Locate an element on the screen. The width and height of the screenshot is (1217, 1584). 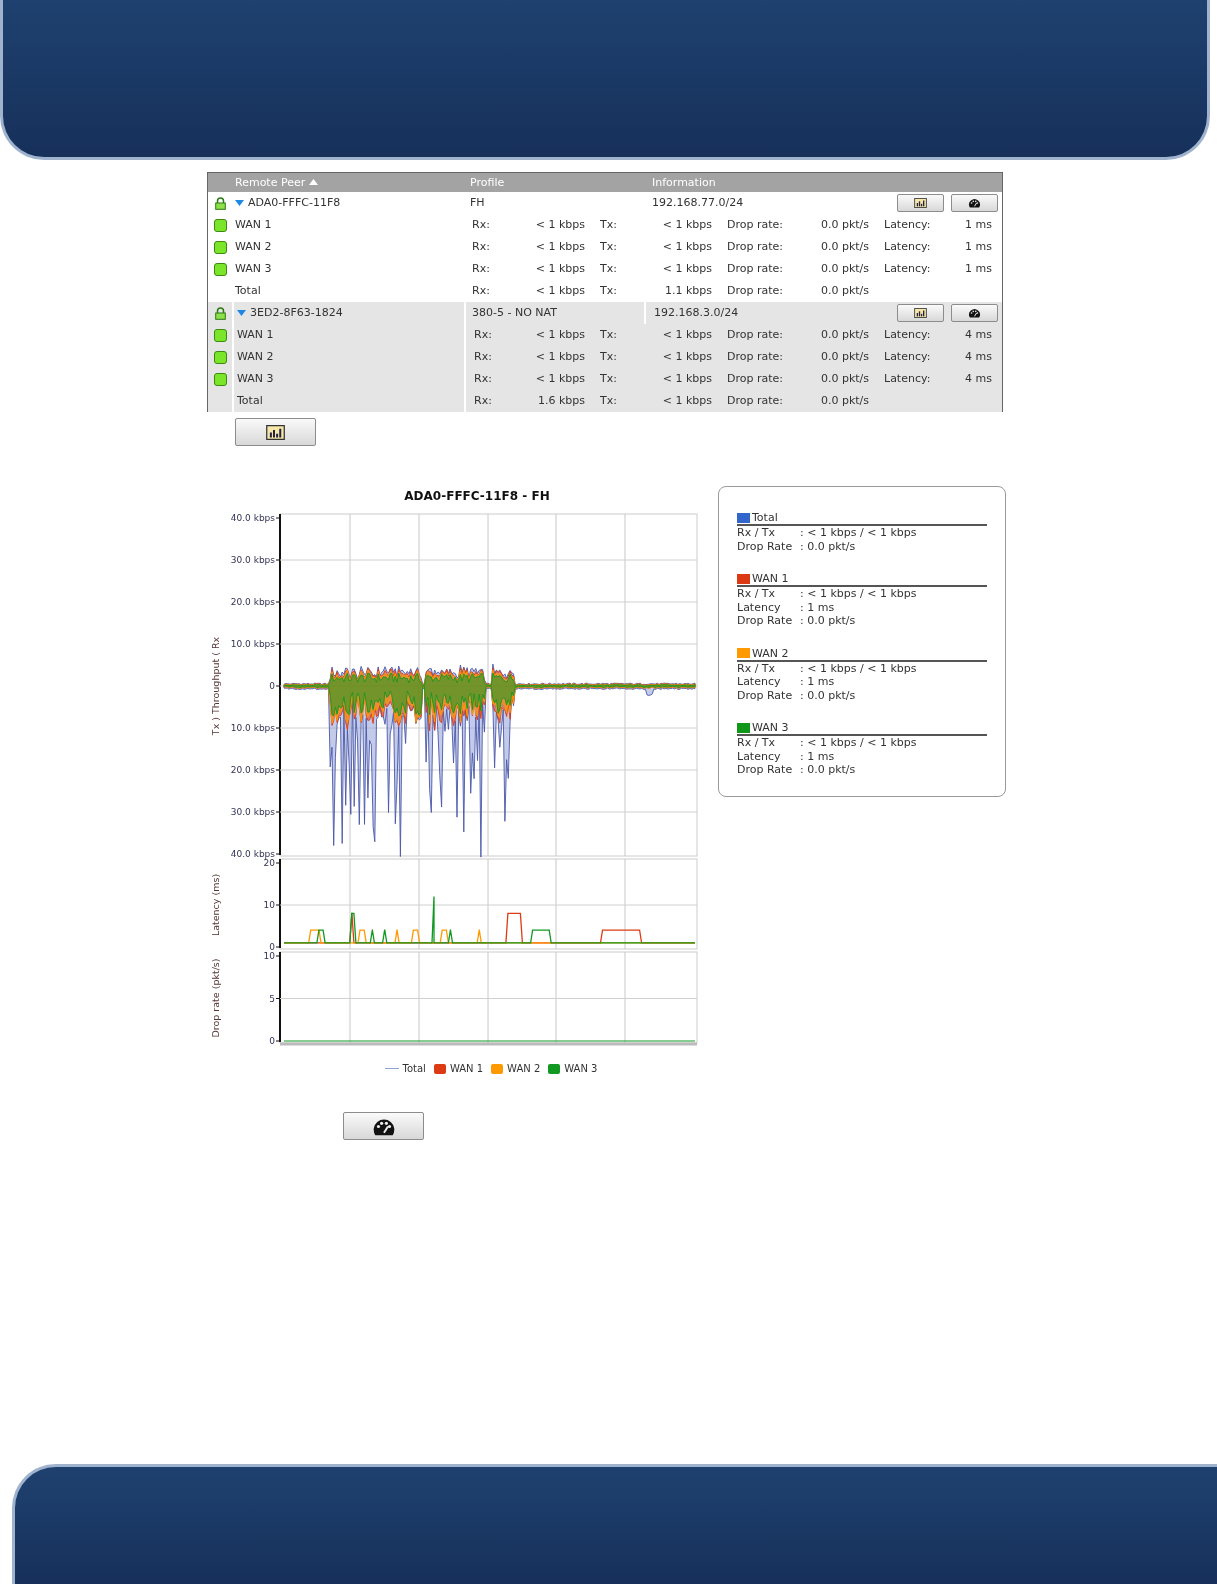
series-name: WAN 2 is located at coordinates (770, 653).